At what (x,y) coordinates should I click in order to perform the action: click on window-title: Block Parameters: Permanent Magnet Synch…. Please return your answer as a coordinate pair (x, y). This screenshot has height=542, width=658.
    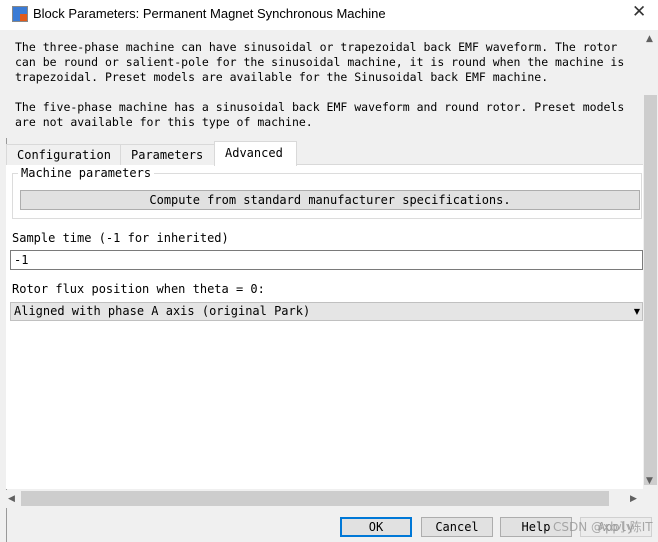
    Looking at the image, I should click on (209, 13).